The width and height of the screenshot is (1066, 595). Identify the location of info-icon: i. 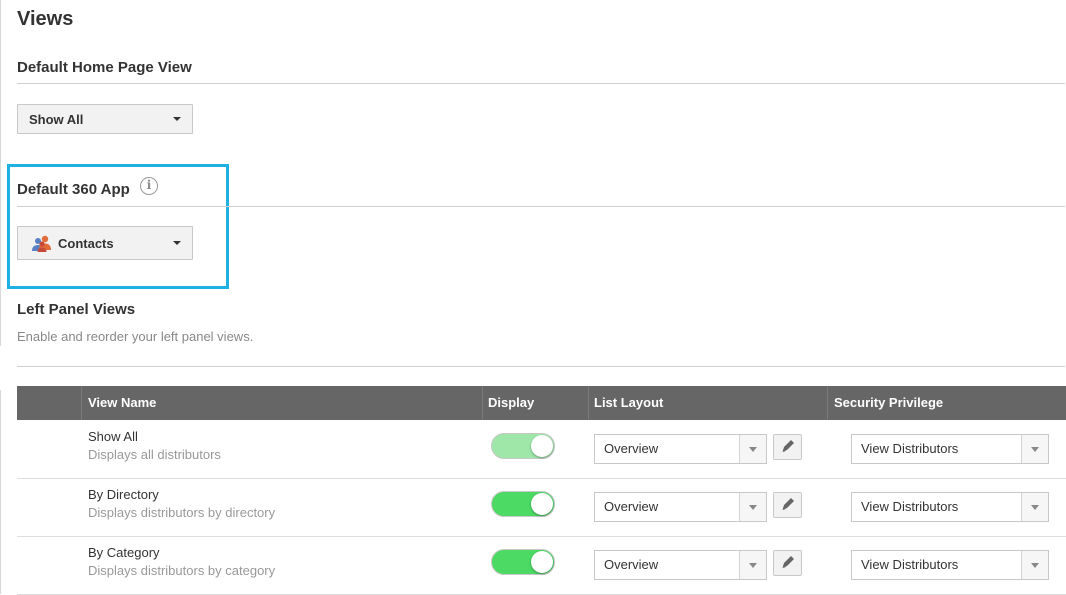
(149, 186).